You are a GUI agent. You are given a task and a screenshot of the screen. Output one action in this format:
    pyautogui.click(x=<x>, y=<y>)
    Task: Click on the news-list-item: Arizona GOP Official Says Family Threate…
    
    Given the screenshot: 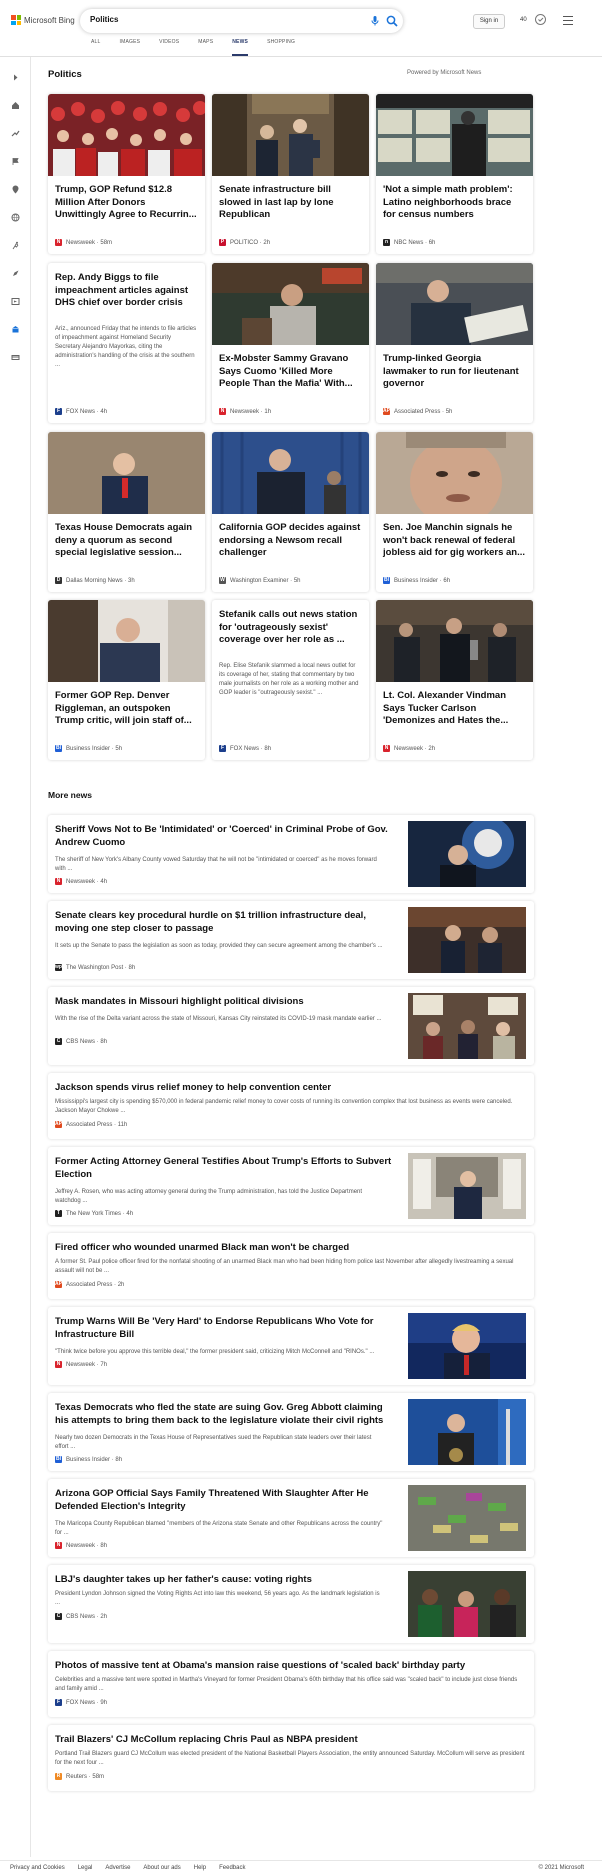 What is the action you would take?
    pyautogui.click(x=291, y=1518)
    